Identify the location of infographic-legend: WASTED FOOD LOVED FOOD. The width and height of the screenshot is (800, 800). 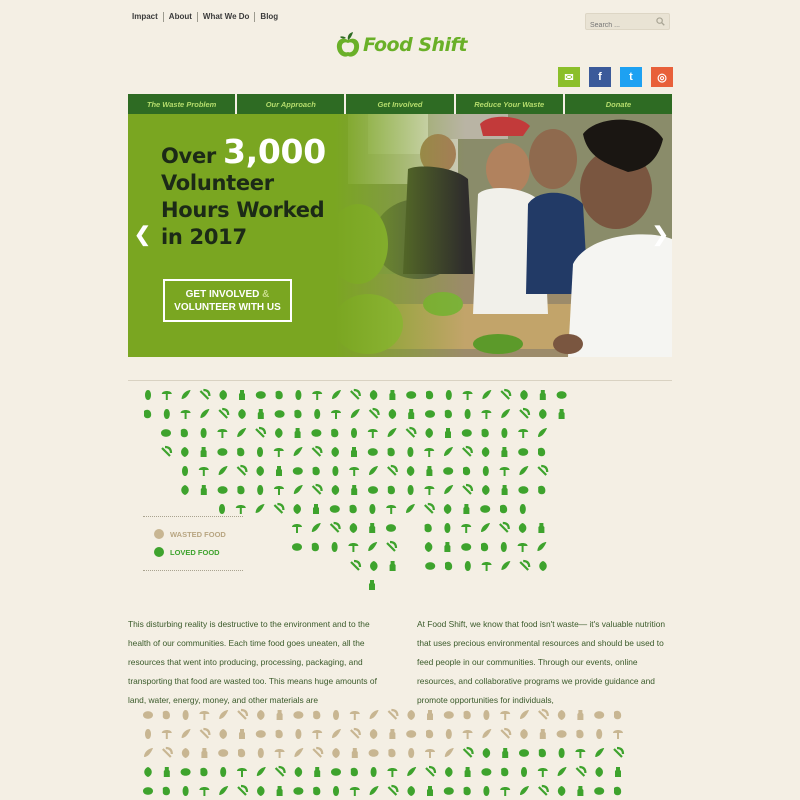
(193, 543).